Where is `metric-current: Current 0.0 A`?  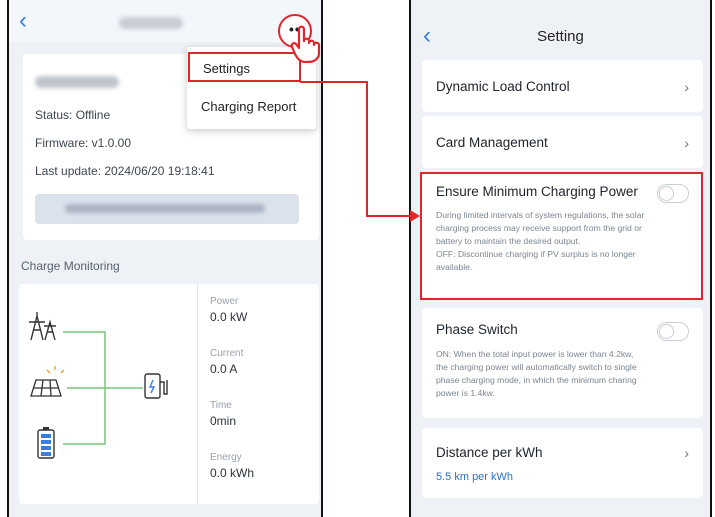
metric-current: Current 0.0 A is located at coordinates (226, 362).